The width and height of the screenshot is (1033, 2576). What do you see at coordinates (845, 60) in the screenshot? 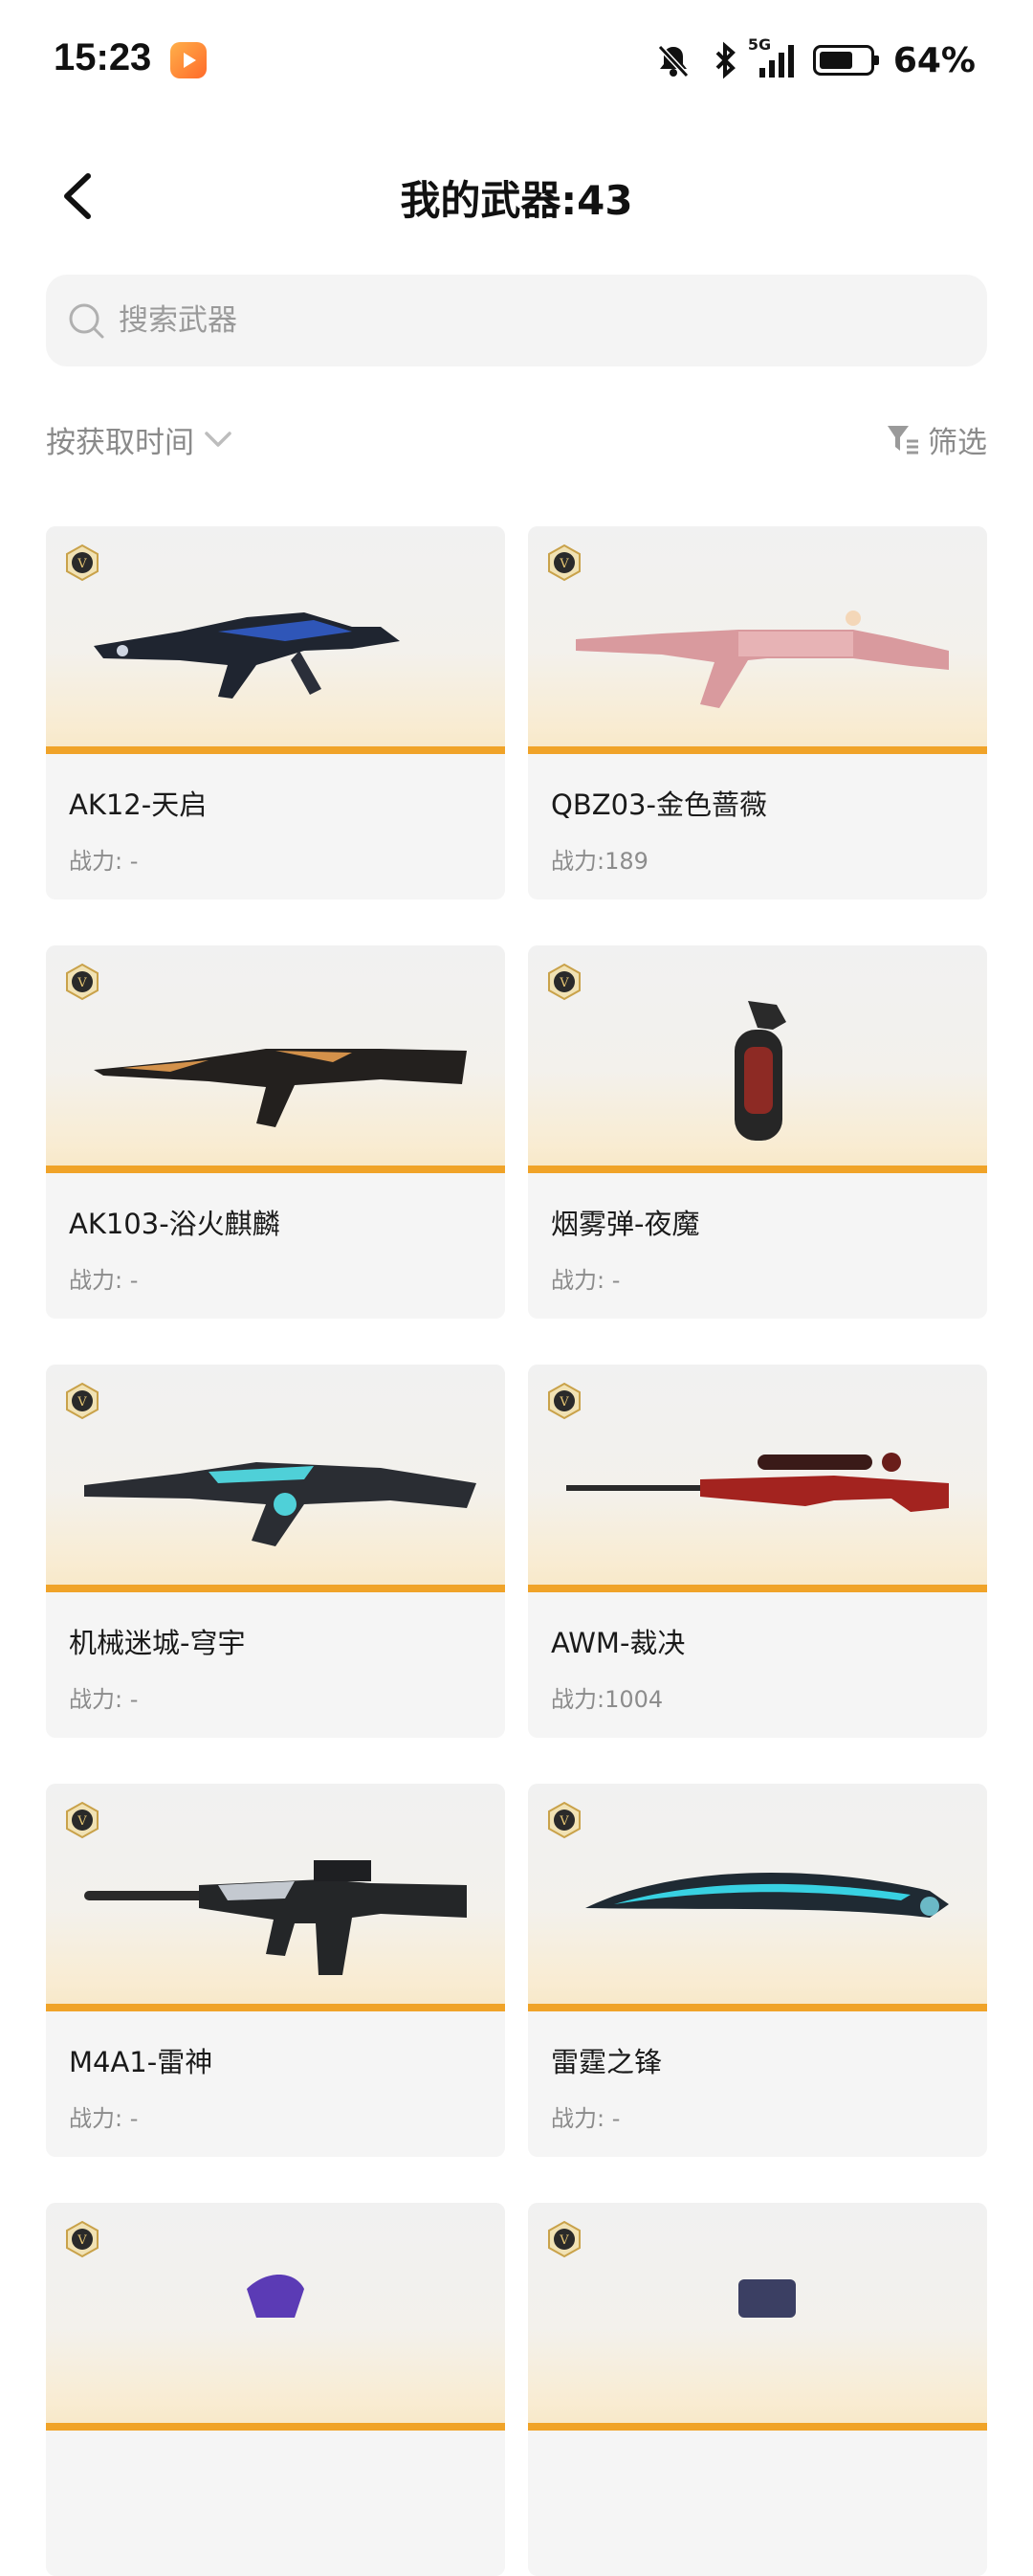
I see `battery-icon` at bounding box center [845, 60].